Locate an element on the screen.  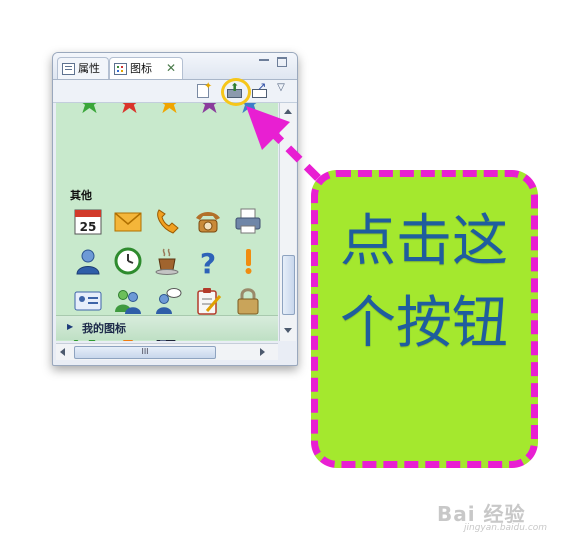
collapsed-section-label: 我的图标 is located at coordinates (104, 328).